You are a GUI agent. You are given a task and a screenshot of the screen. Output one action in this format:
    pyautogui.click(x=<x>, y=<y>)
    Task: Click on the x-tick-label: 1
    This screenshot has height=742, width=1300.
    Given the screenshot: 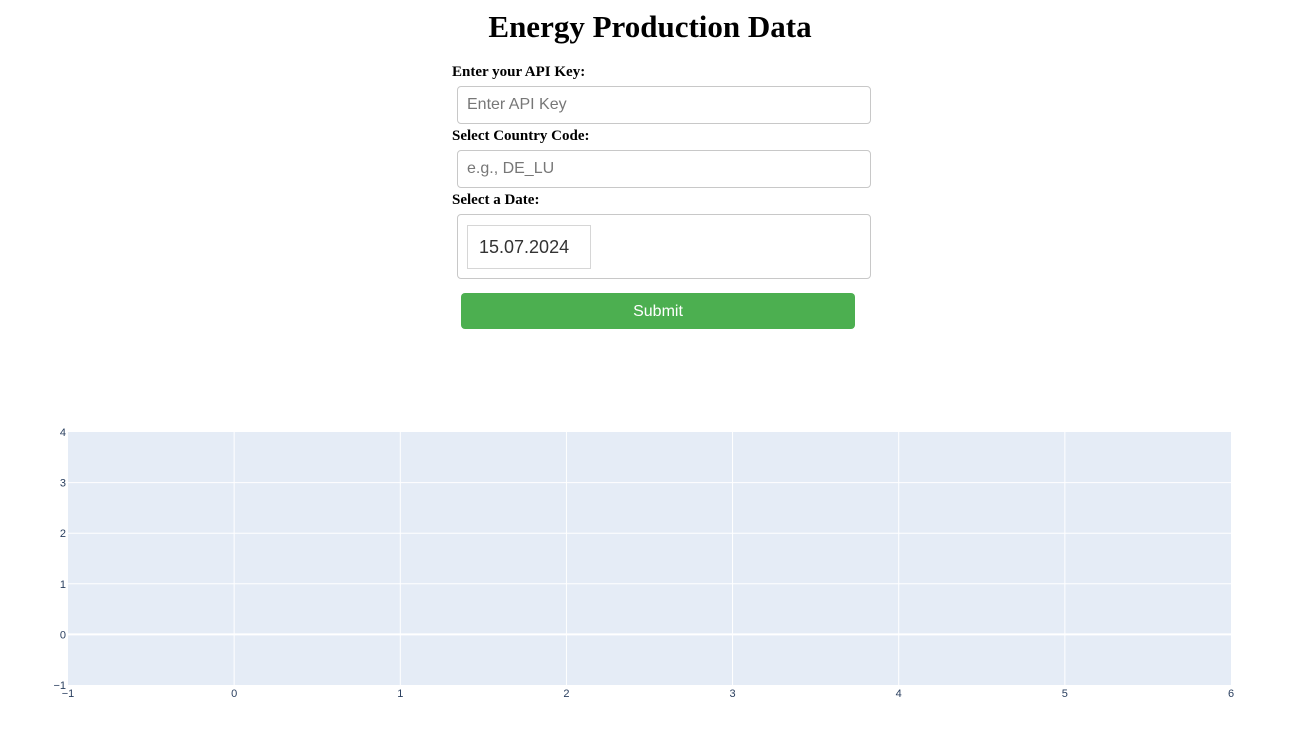 What is the action you would take?
    pyautogui.click(x=400, y=694)
    